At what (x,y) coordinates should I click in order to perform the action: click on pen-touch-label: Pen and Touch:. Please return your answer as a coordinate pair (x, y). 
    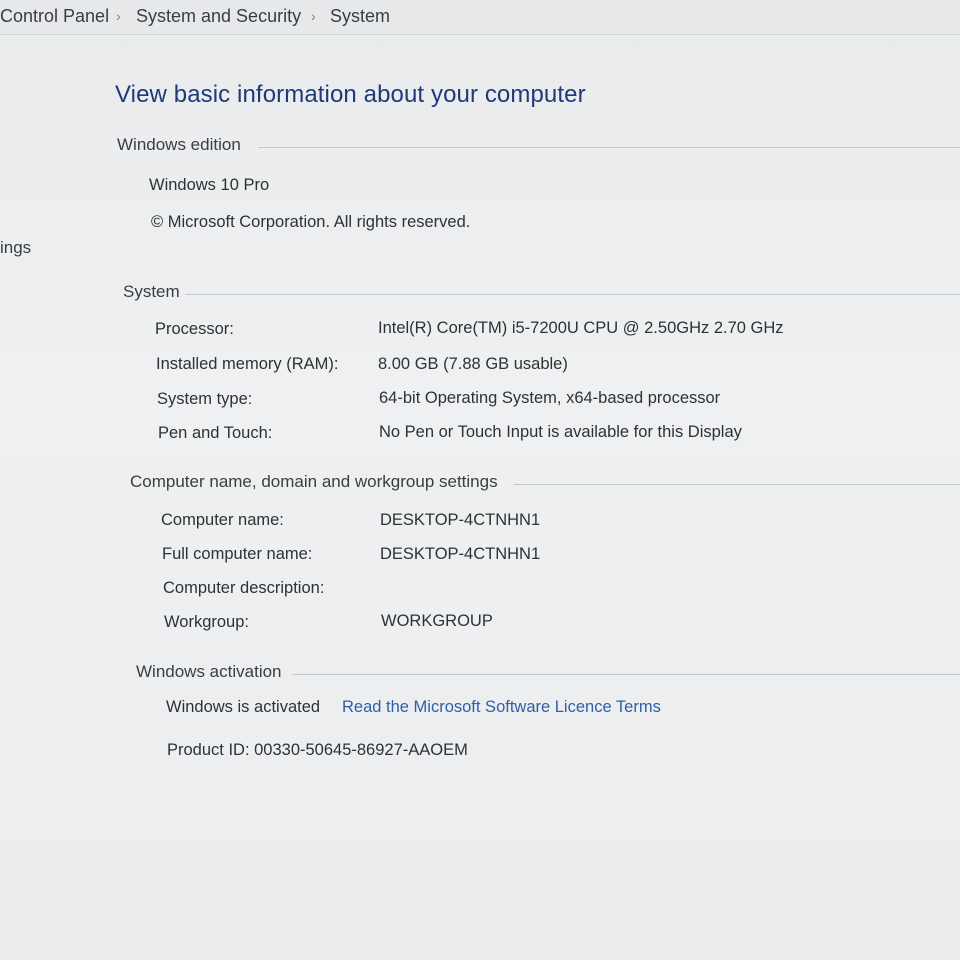
    Looking at the image, I should click on (215, 433).